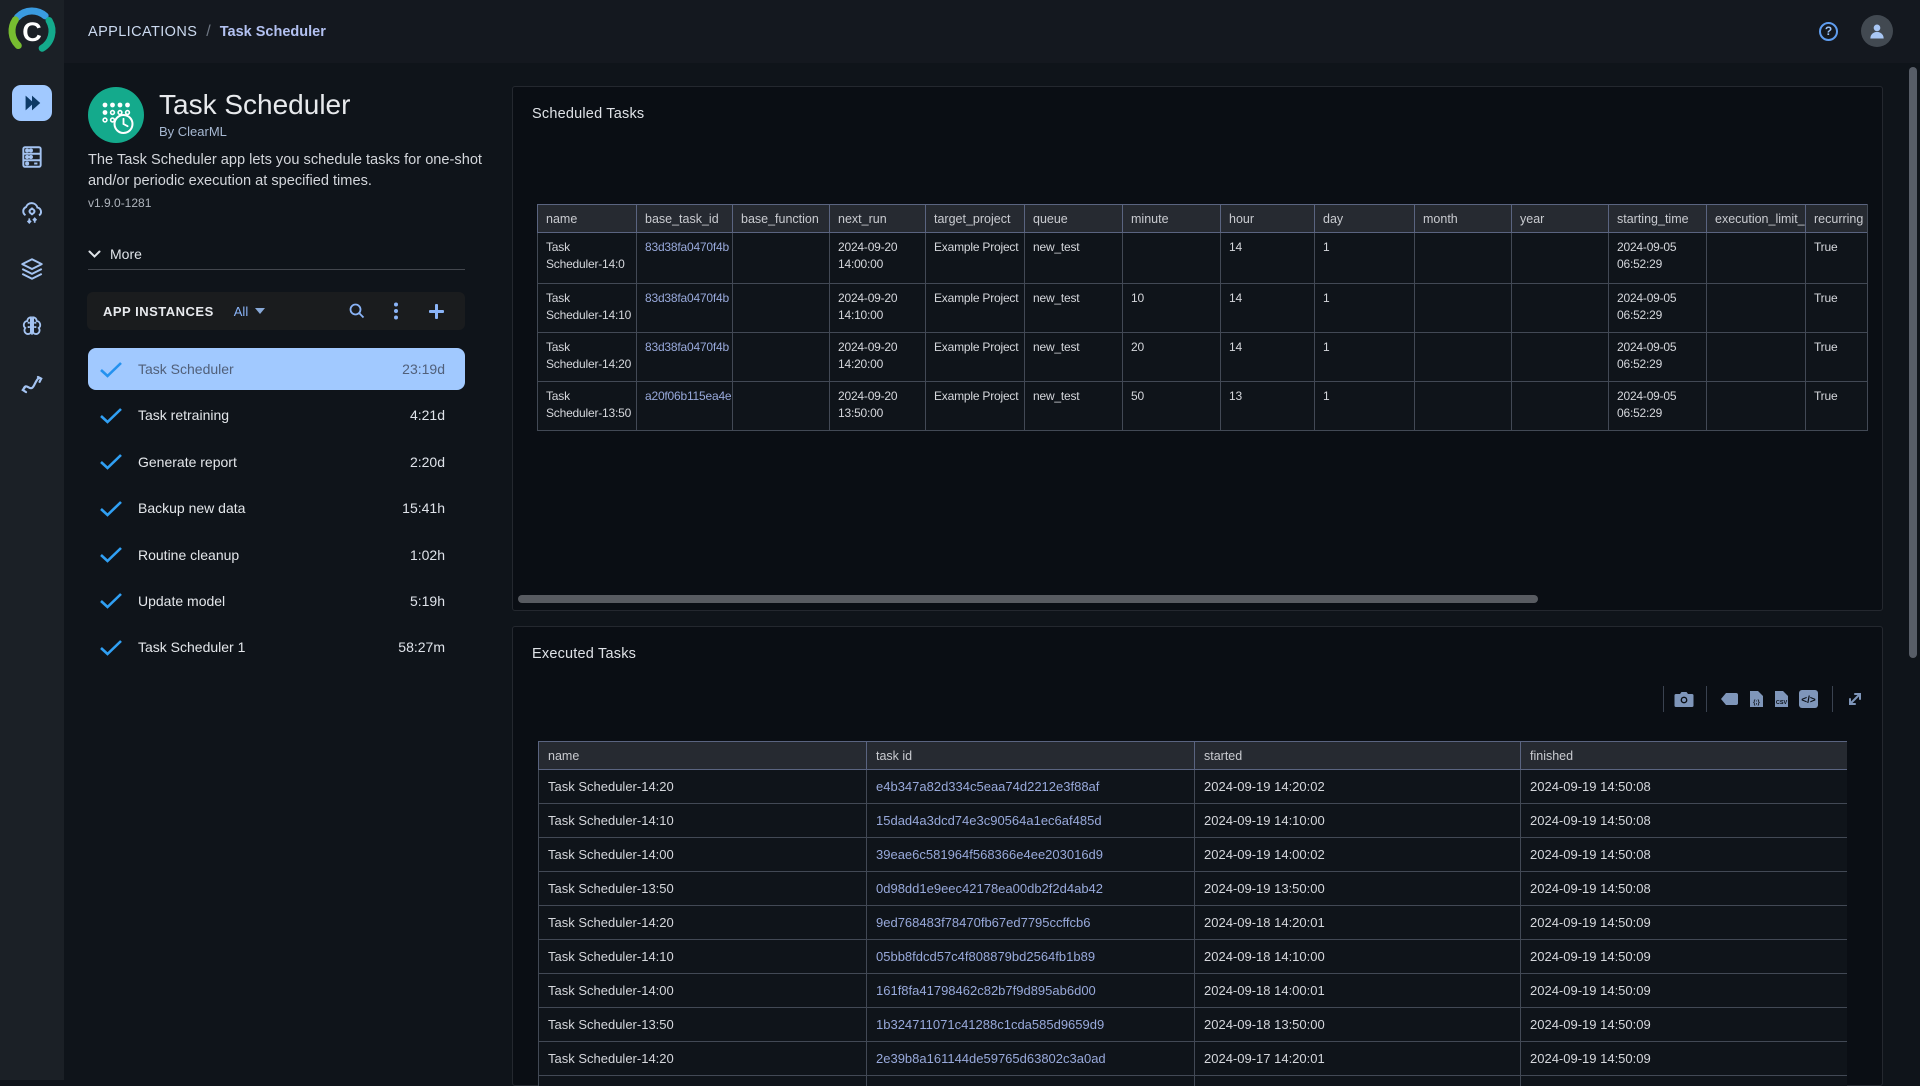  What do you see at coordinates (588, 114) in the screenshot?
I see `scheduled-tasks-title: Scheduled Tasks` at bounding box center [588, 114].